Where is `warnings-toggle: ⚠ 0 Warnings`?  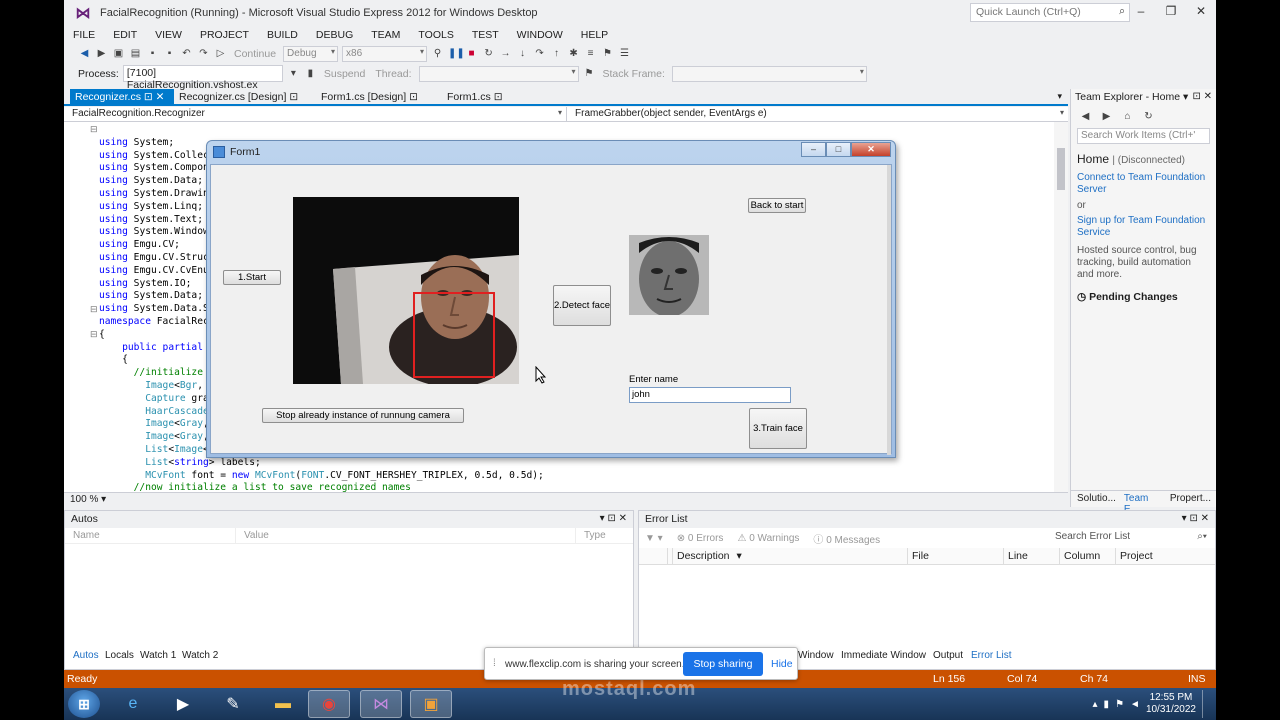
warnings-toggle: ⚠ 0 Warnings is located at coordinates (768, 538).